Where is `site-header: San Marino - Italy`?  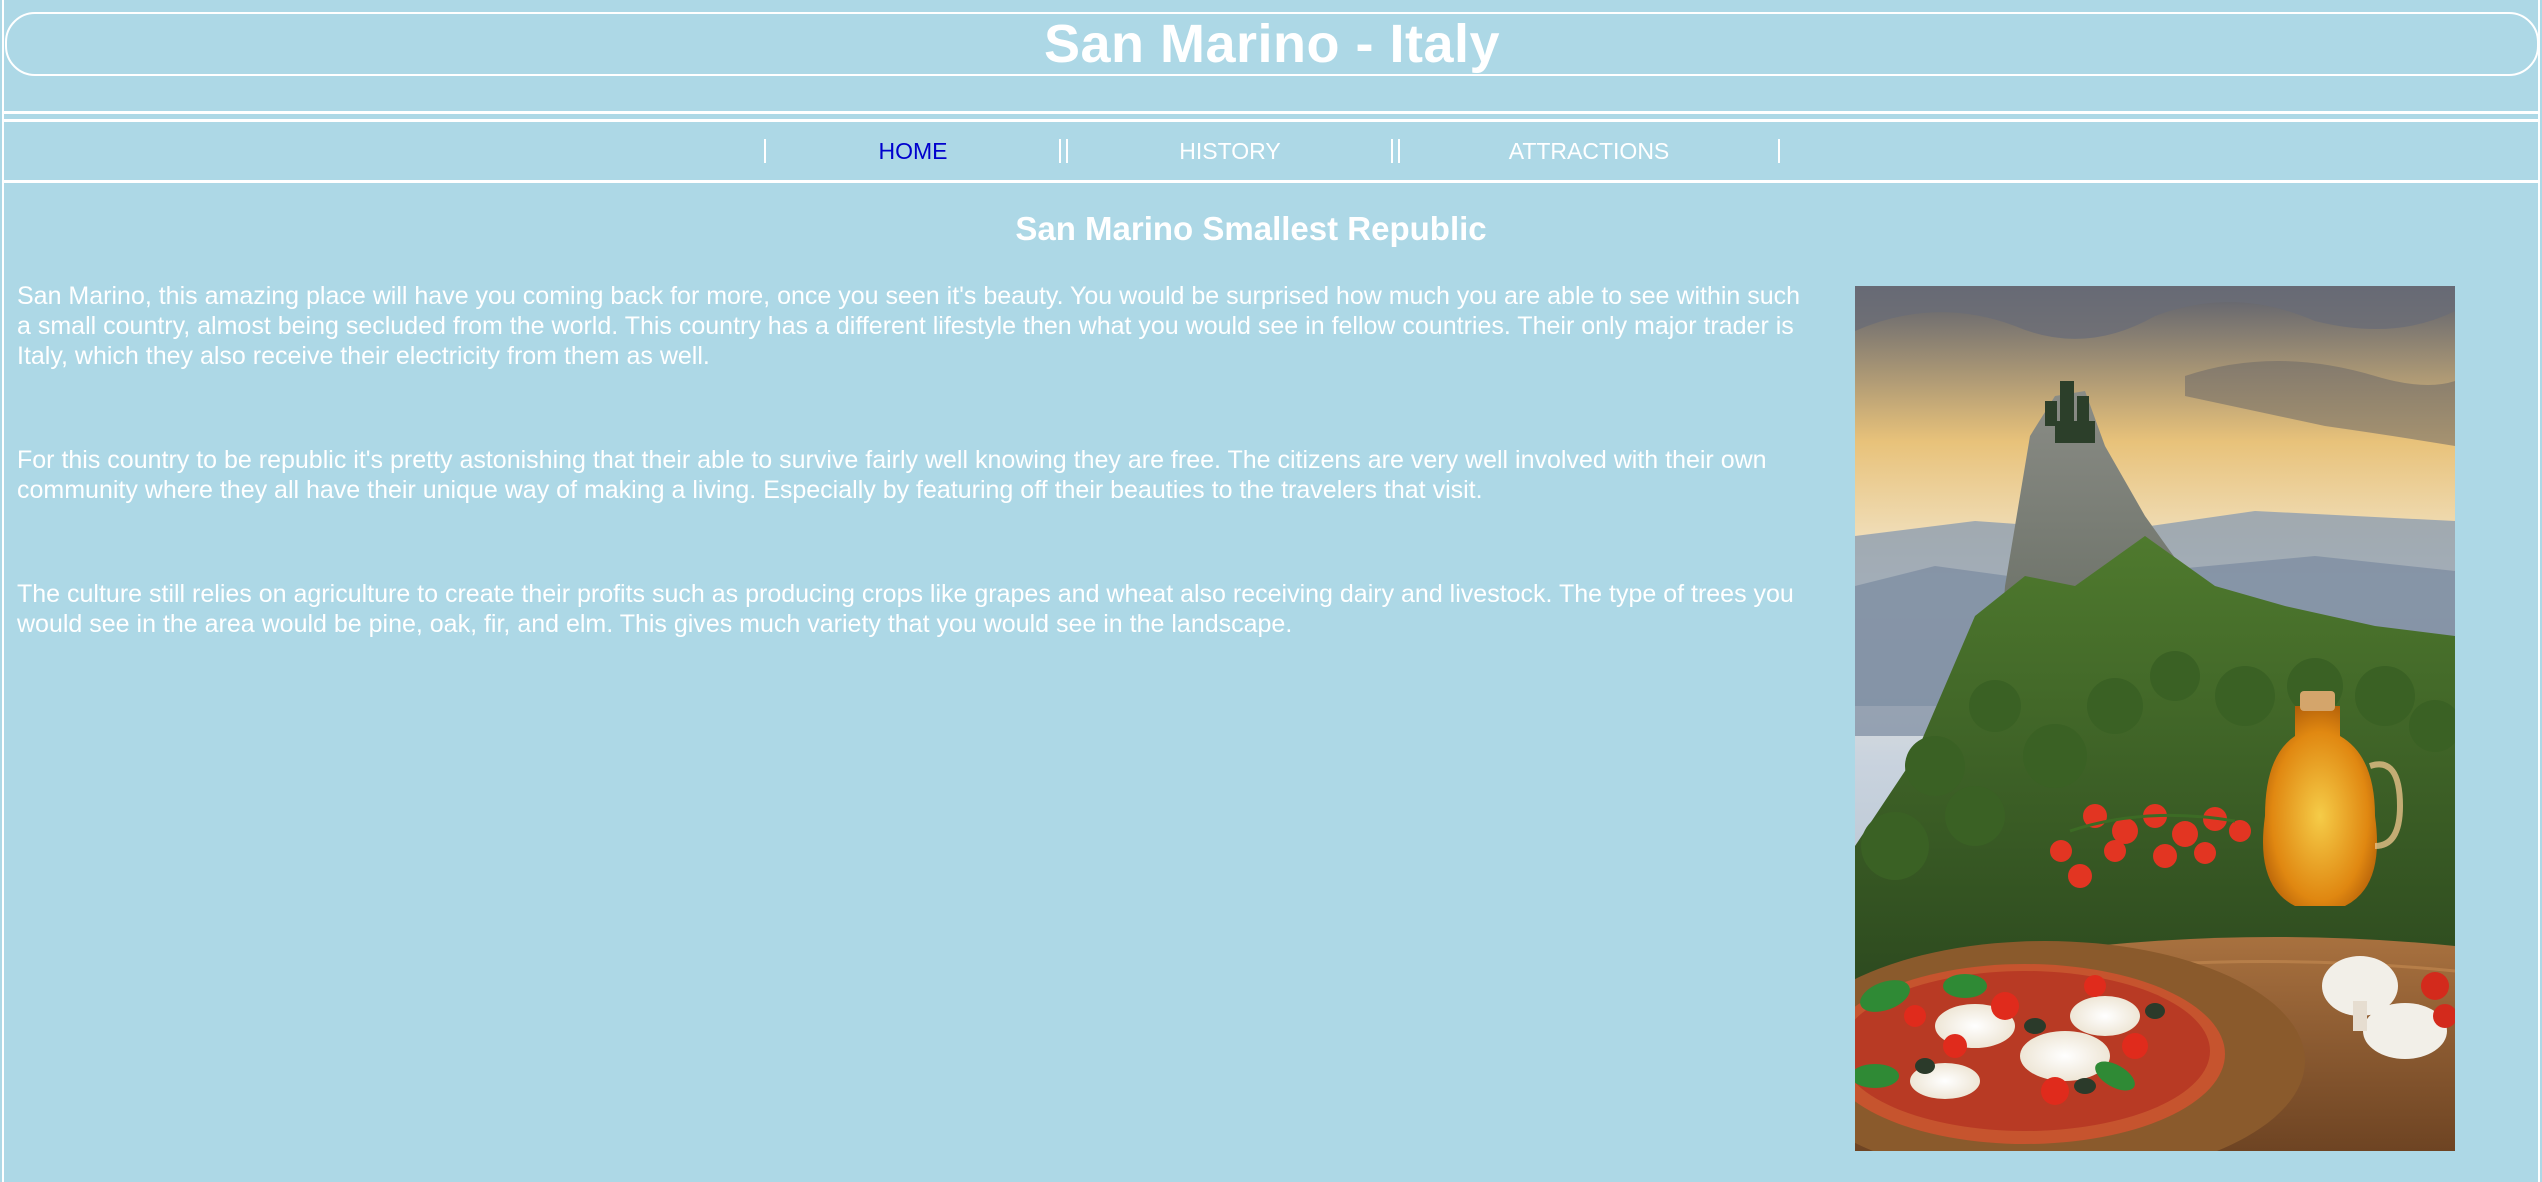
site-header: San Marino - Italy is located at coordinates (1272, 44).